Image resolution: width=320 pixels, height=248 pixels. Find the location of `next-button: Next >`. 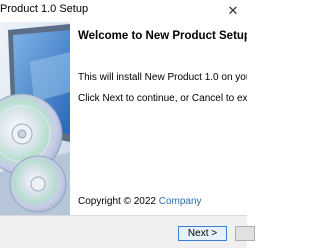

next-button: Next > is located at coordinates (202, 233).